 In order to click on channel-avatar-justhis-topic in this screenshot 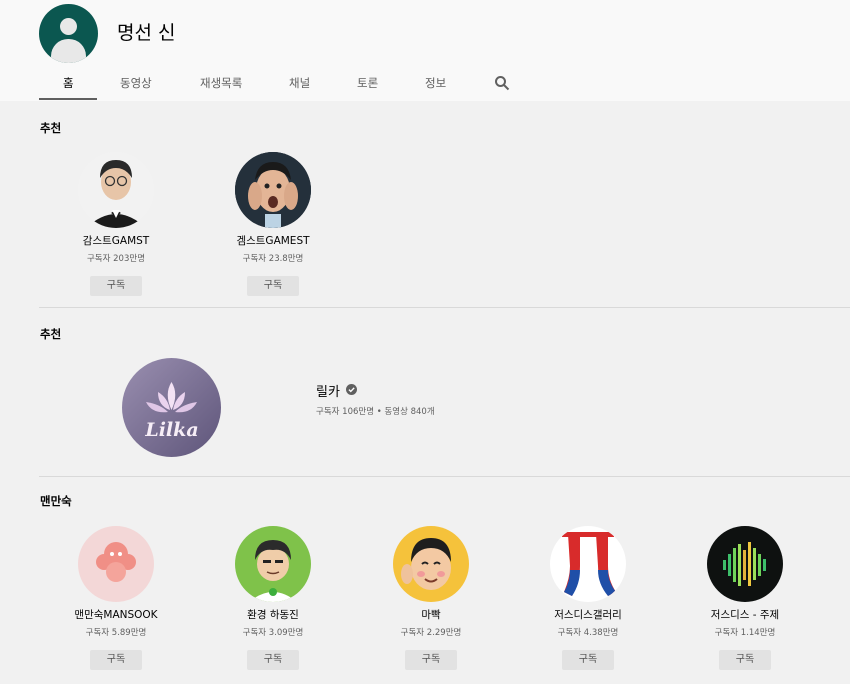, I will do `click(745, 564)`.